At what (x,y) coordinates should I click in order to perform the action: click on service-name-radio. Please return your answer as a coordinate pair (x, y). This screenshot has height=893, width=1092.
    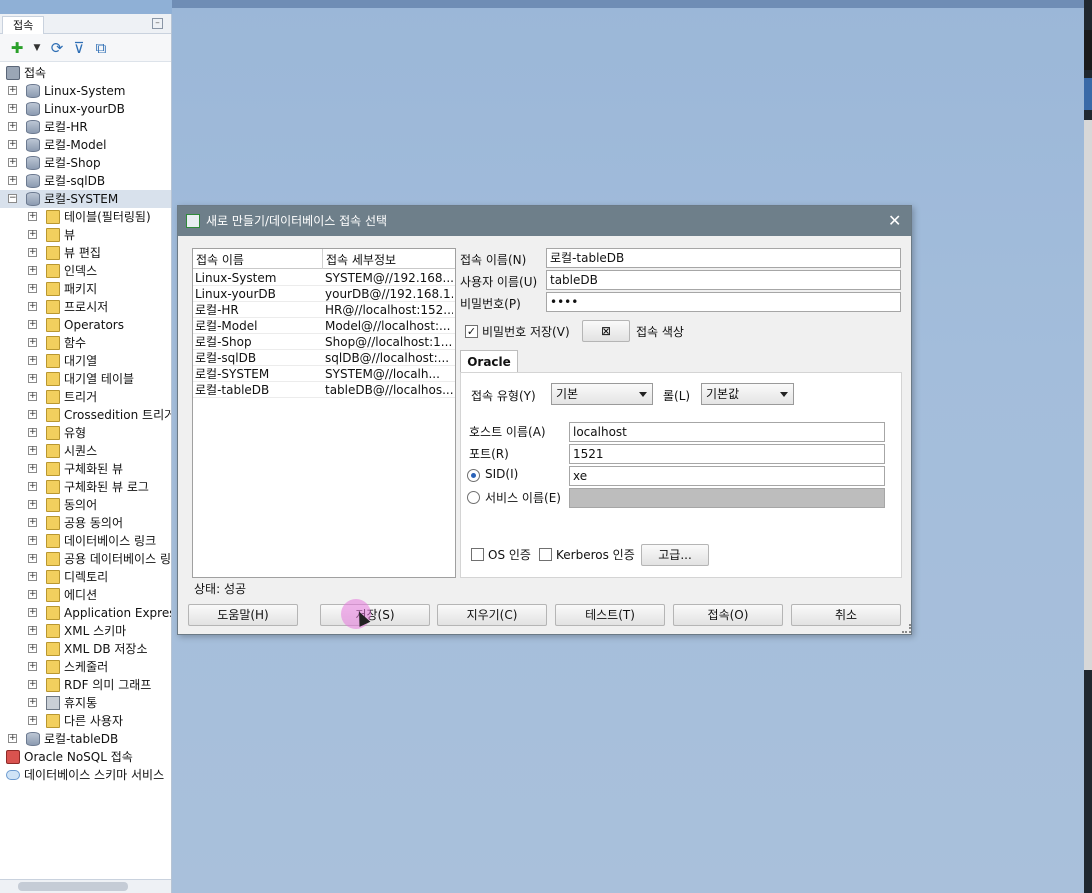
    Looking at the image, I should click on (473, 497).